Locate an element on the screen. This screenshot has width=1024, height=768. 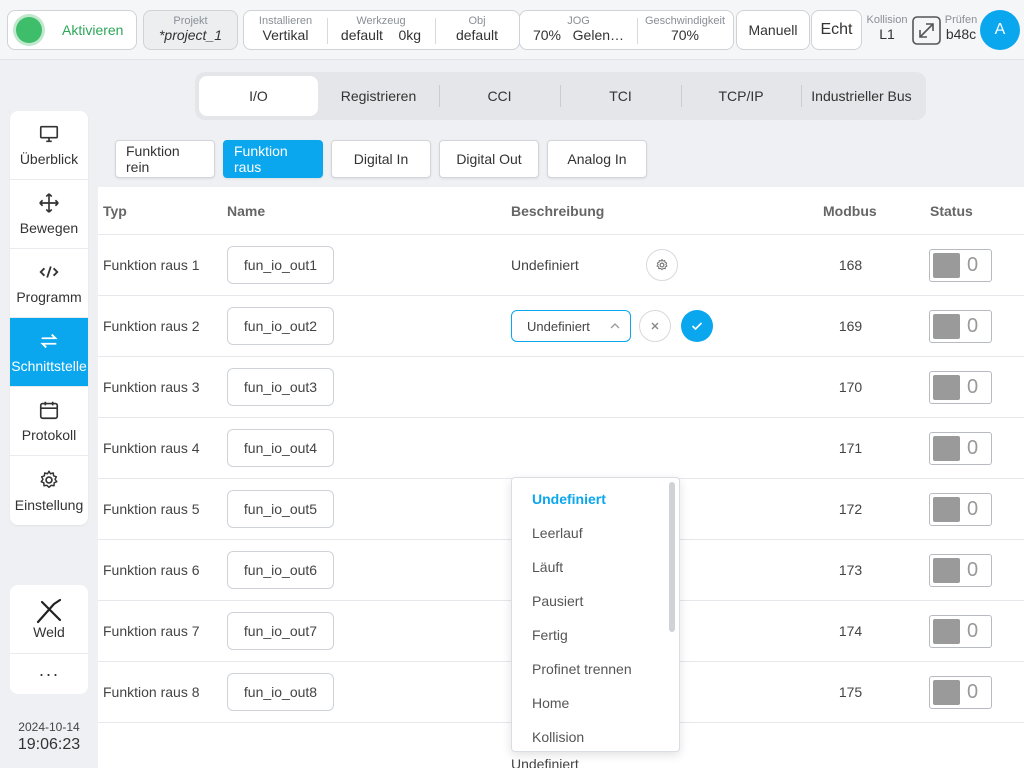
confirm-button is located at coordinates (697, 326).